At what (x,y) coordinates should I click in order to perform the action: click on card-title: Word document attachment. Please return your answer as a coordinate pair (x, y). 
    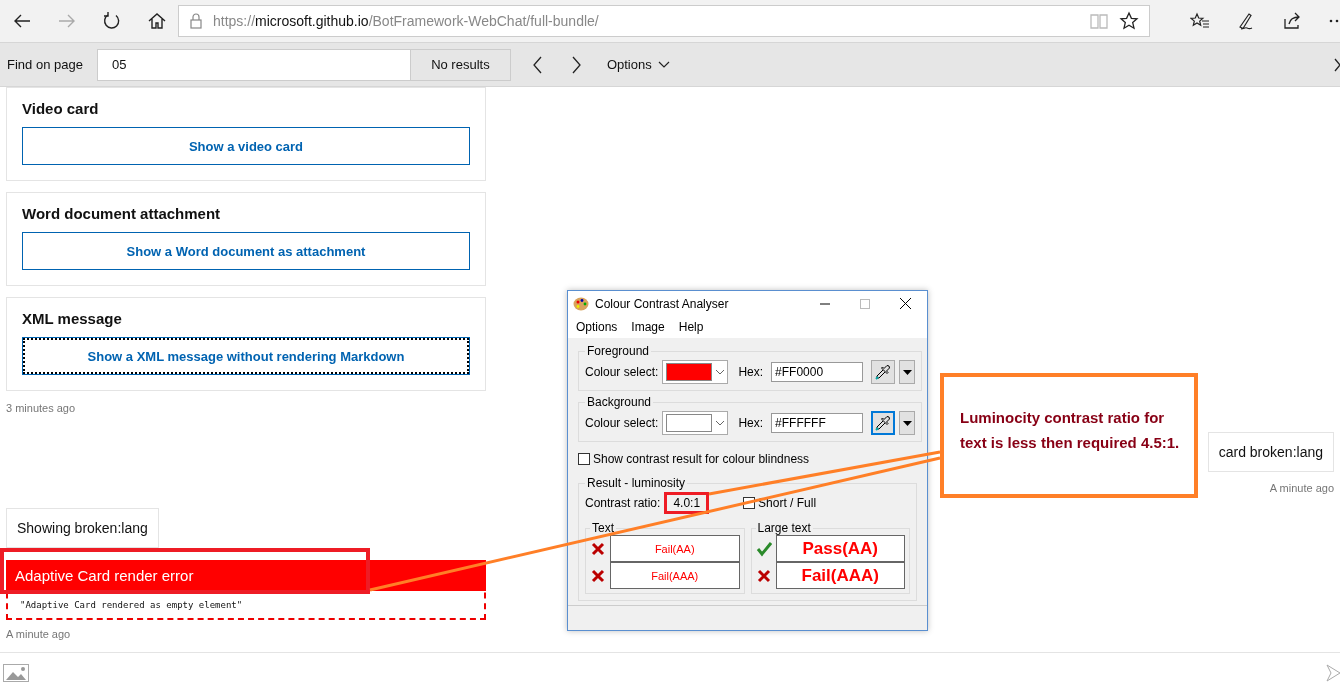
    Looking at the image, I should click on (122, 213).